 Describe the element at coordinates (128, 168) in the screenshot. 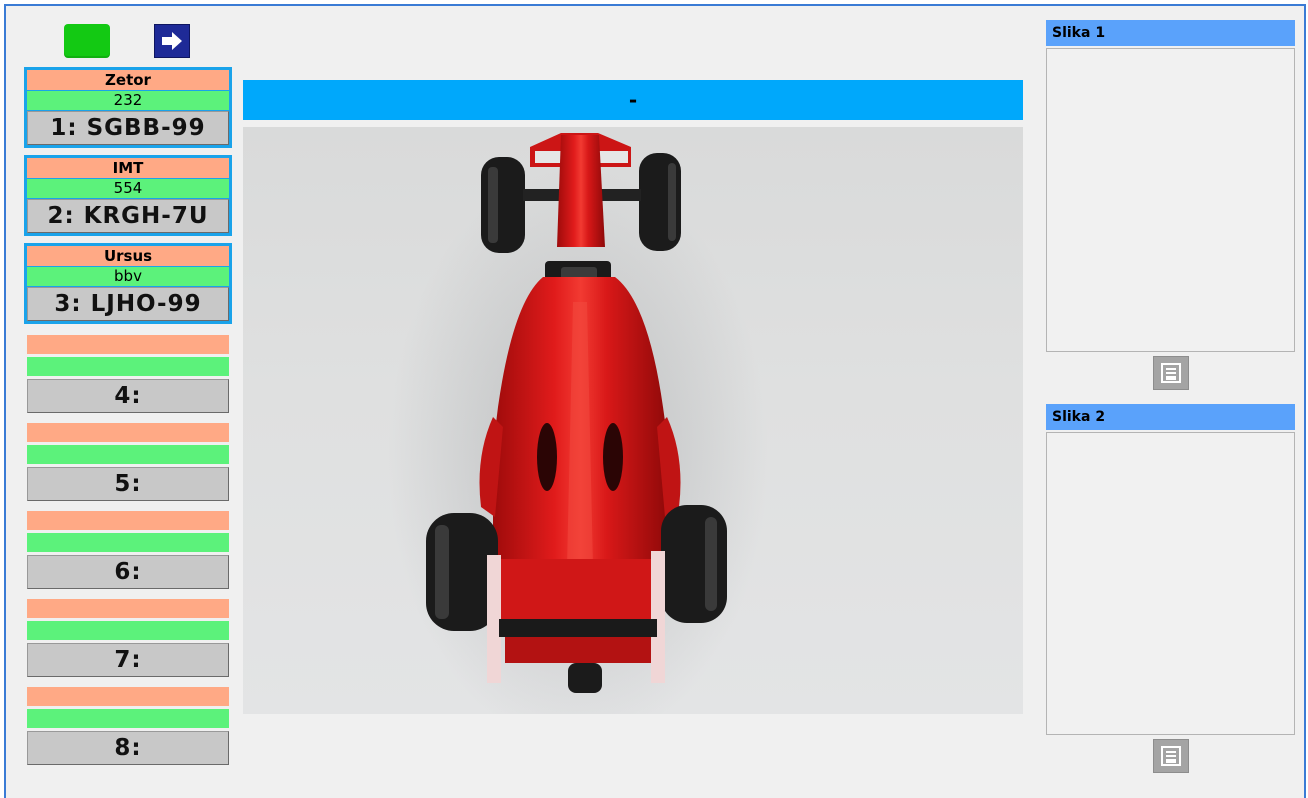

I see `slot-brand: IMT` at that location.